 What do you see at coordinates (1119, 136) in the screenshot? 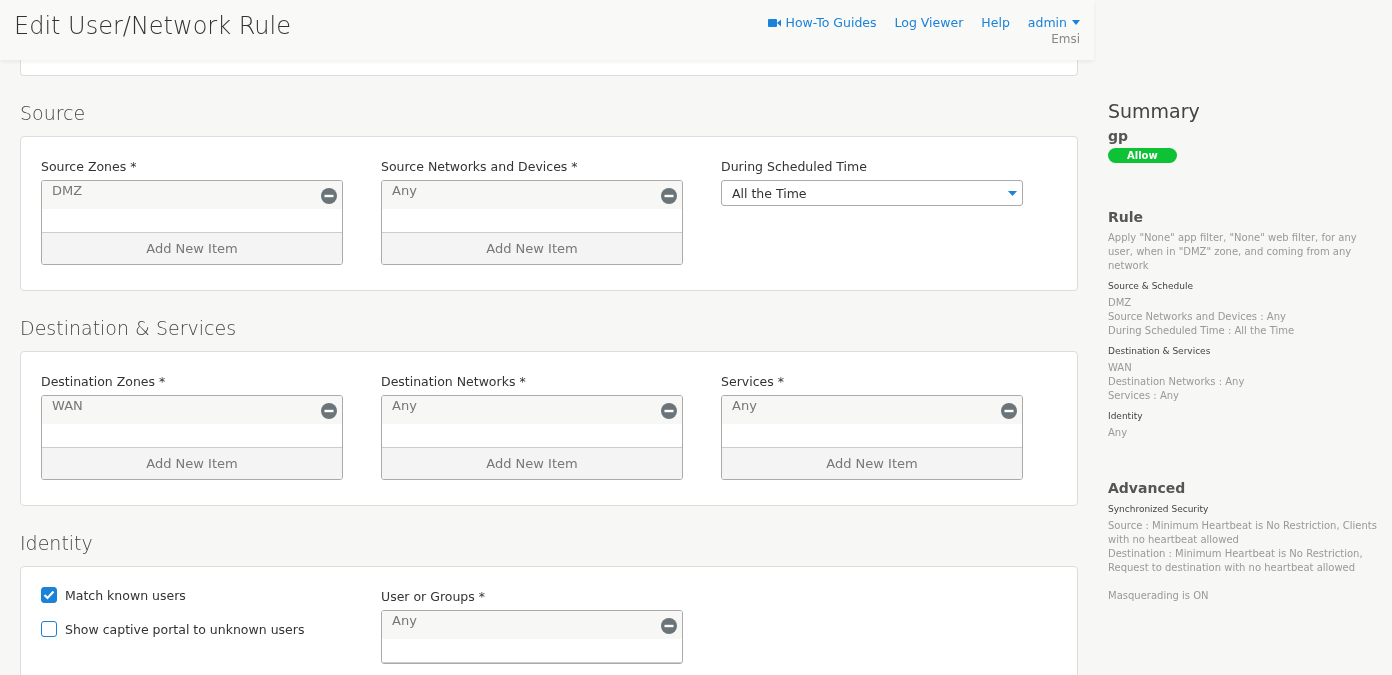
I see `rule-name: gp` at bounding box center [1119, 136].